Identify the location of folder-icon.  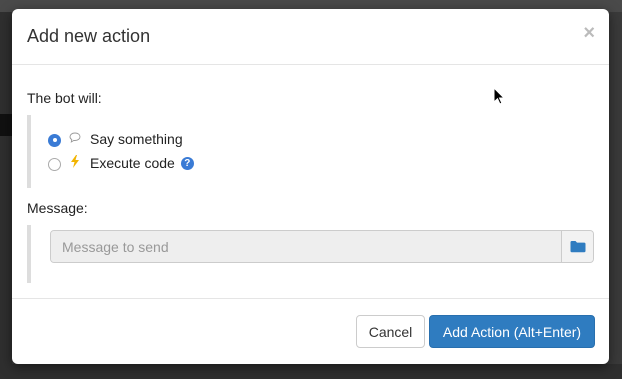
(577, 247).